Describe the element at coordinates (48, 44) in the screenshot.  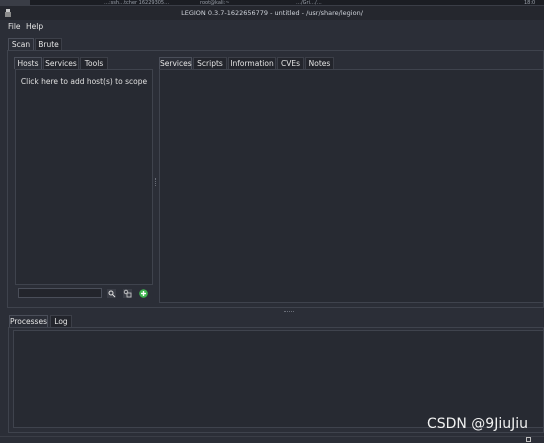
I see `tab-brute: Brute` at that location.